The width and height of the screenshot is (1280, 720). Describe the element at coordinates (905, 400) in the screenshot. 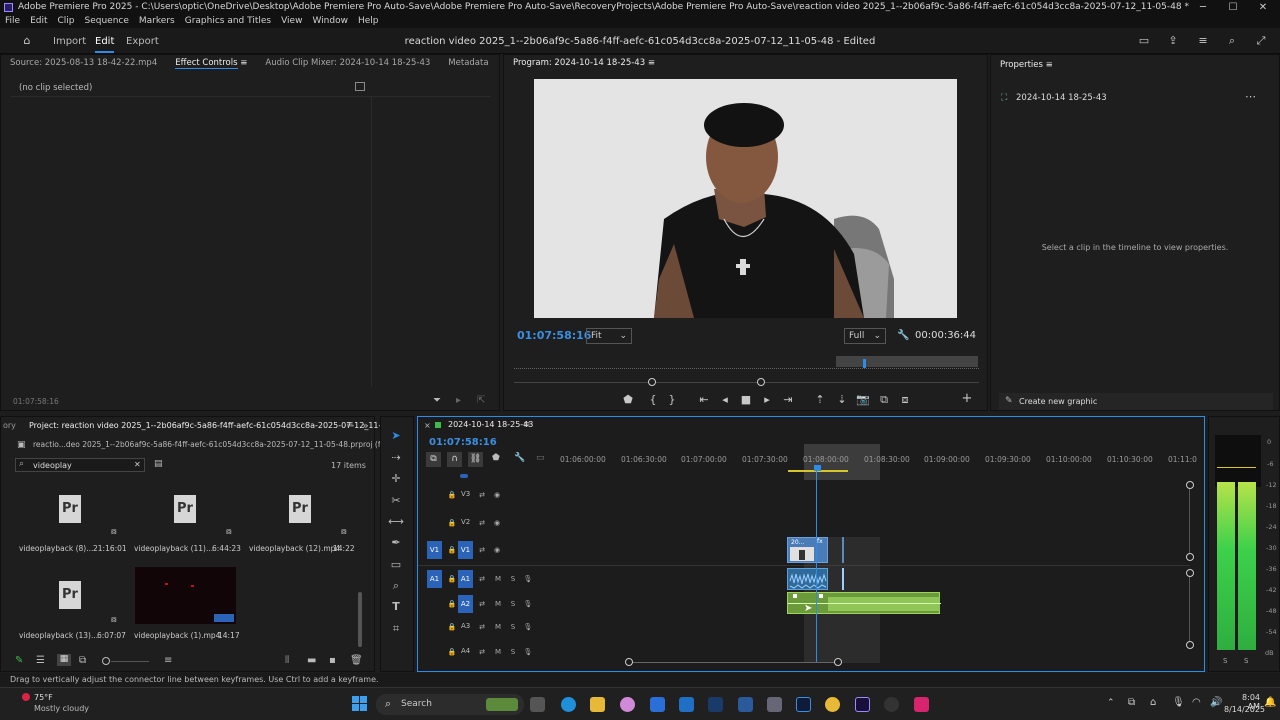

I see `proxy-toggle-icon: ⧈` at that location.